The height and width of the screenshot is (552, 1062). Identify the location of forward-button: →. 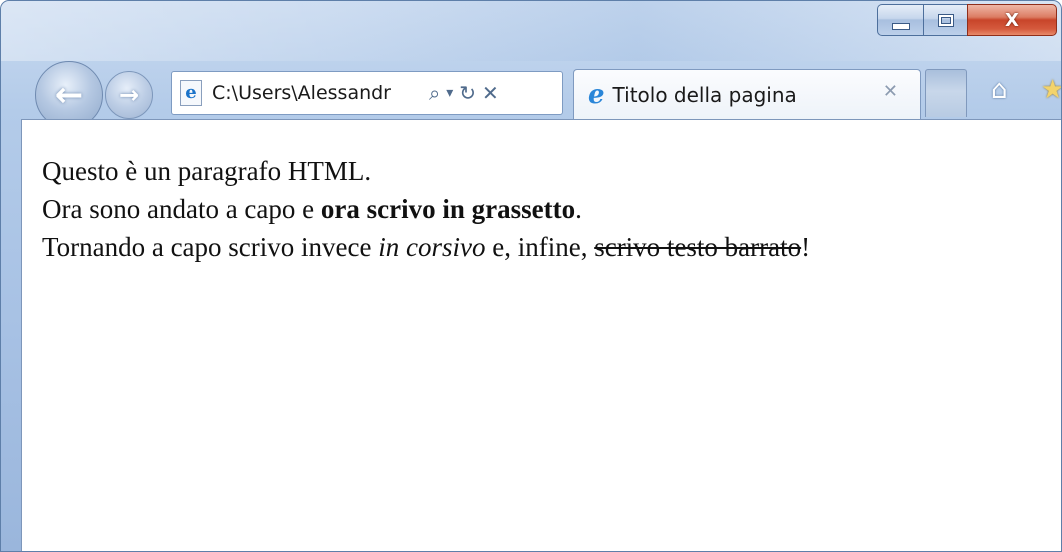
(129, 95).